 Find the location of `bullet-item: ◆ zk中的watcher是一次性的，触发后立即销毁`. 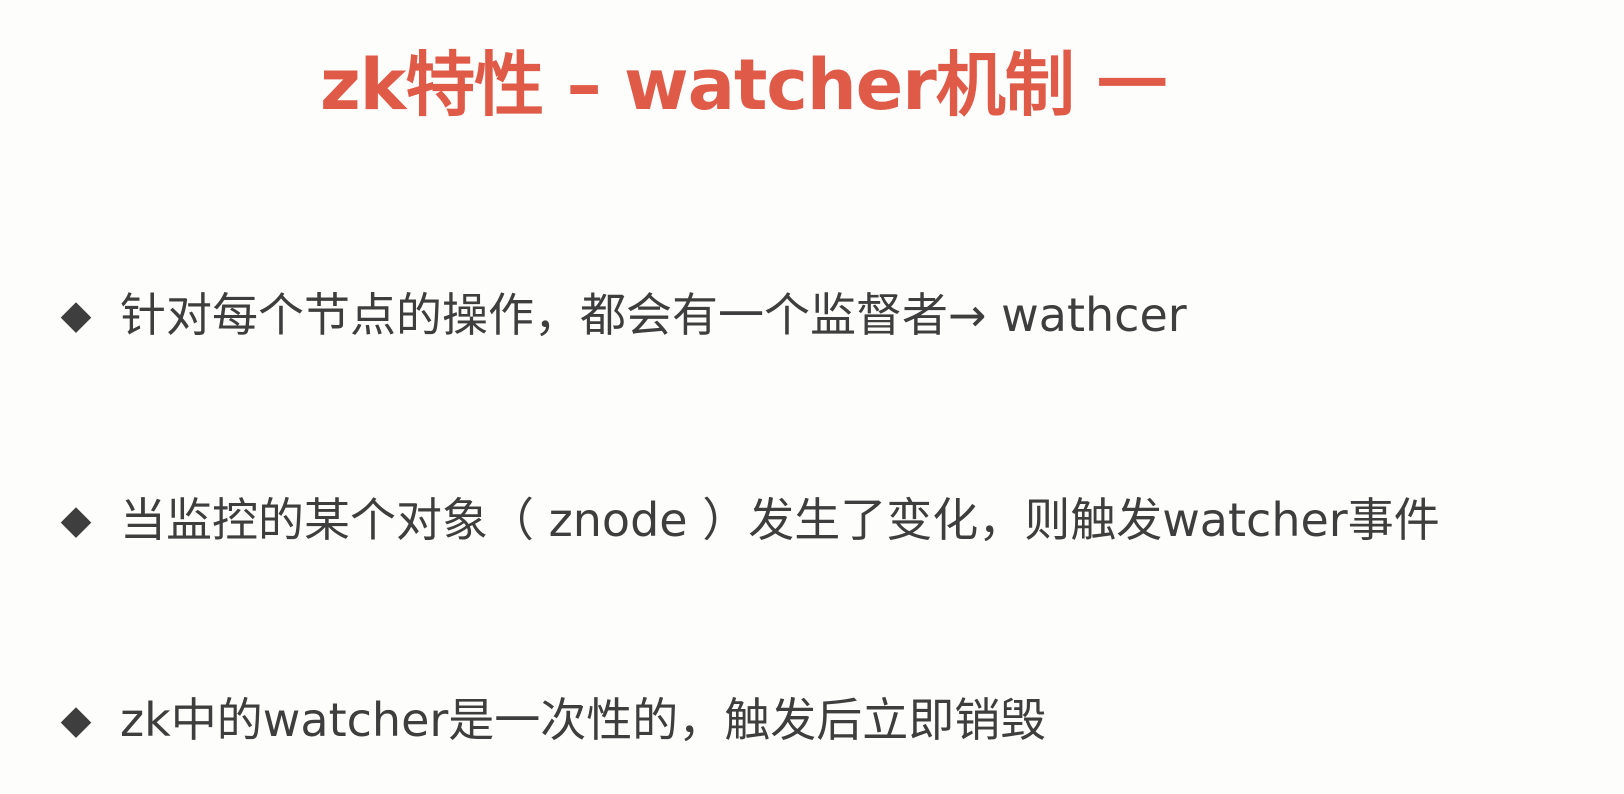

bullet-item: ◆ zk中的watcher是一次性的，触发后立即销毁 is located at coordinates (551, 720).